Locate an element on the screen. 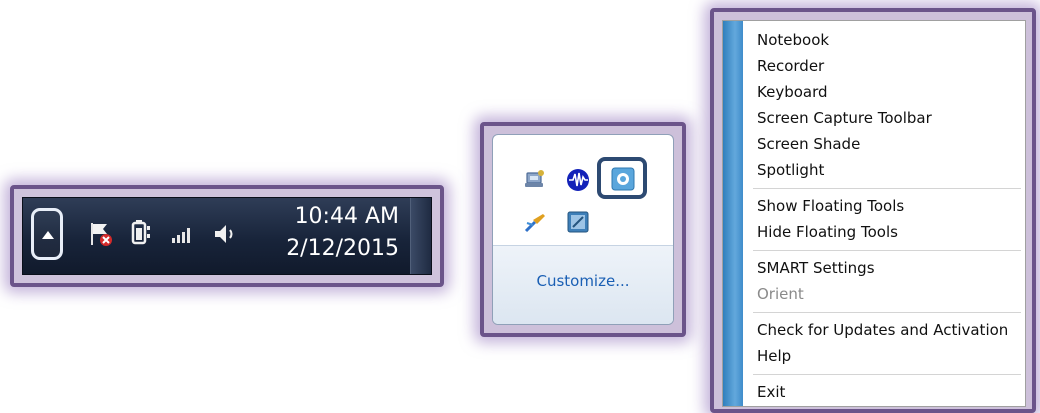 Image resolution: width=1040 pixels, height=413 pixels. menu-item-hide-floating-tools: Hide Floating Tools is located at coordinates (889, 232).